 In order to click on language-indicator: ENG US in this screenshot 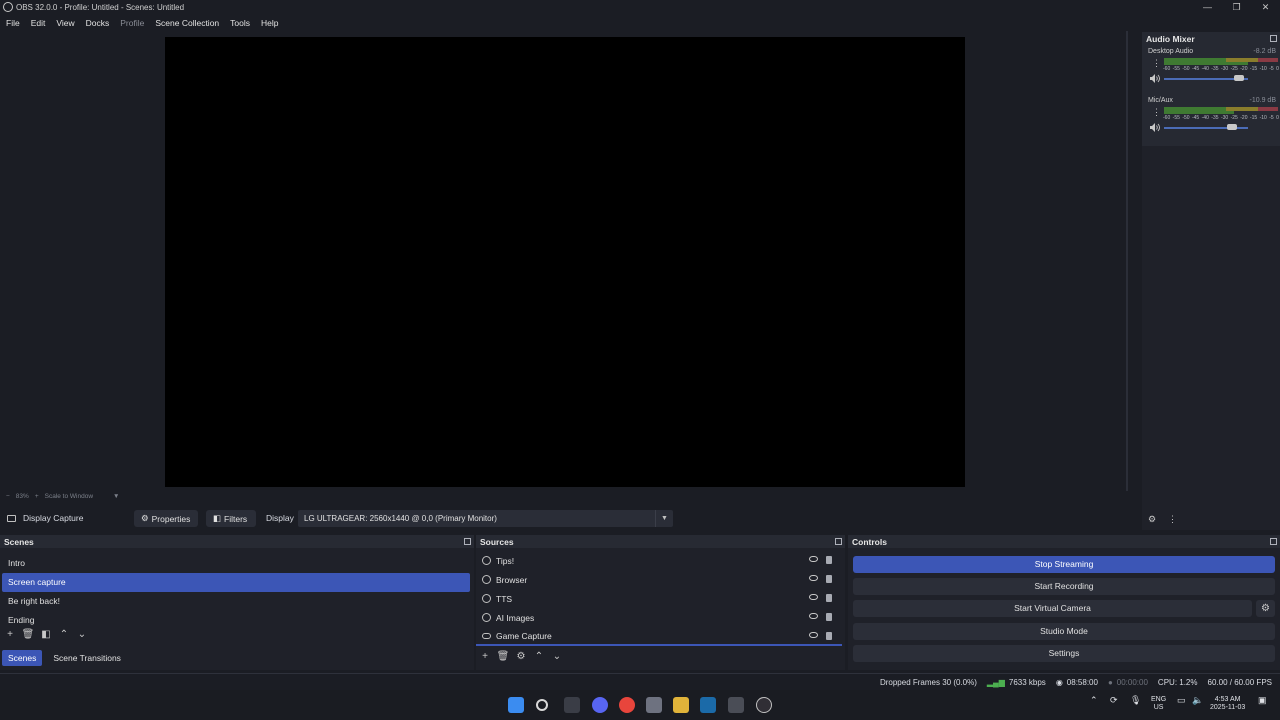, I will do `click(1158, 704)`.